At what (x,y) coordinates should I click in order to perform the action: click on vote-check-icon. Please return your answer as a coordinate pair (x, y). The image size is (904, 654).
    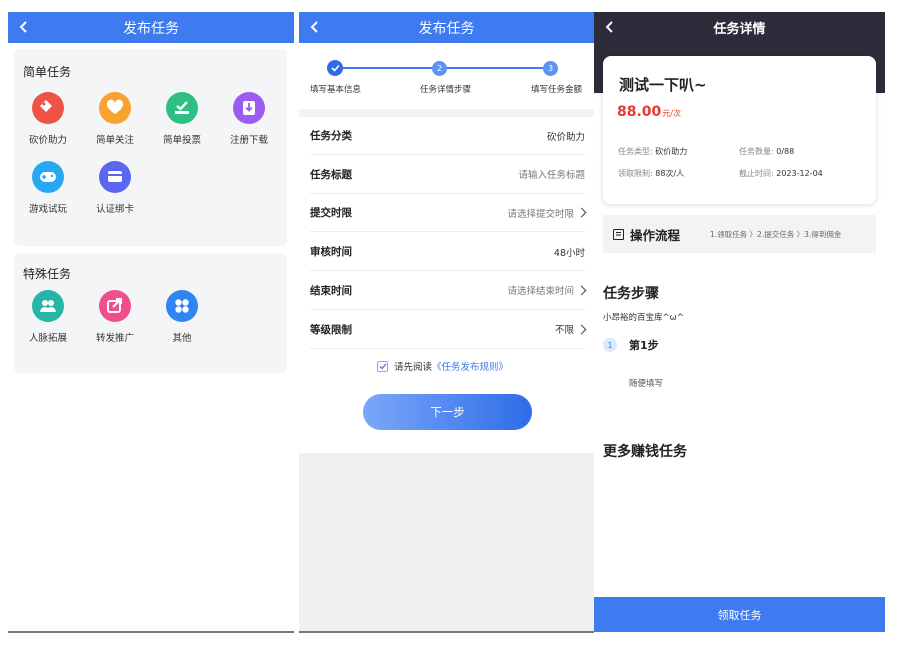
    Looking at the image, I should click on (182, 108).